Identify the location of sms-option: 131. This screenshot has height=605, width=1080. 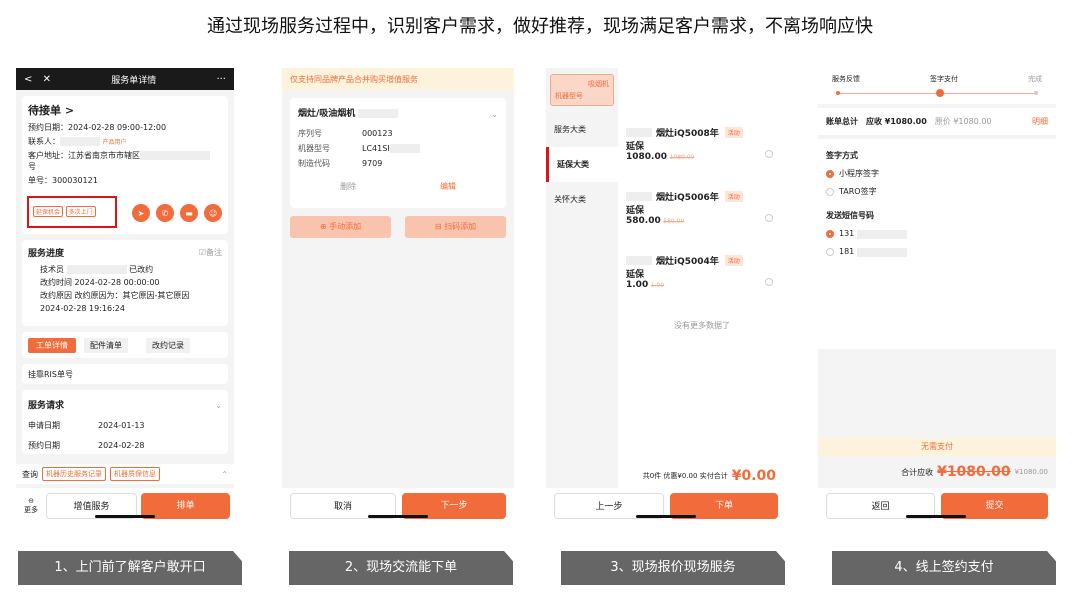
(937, 234).